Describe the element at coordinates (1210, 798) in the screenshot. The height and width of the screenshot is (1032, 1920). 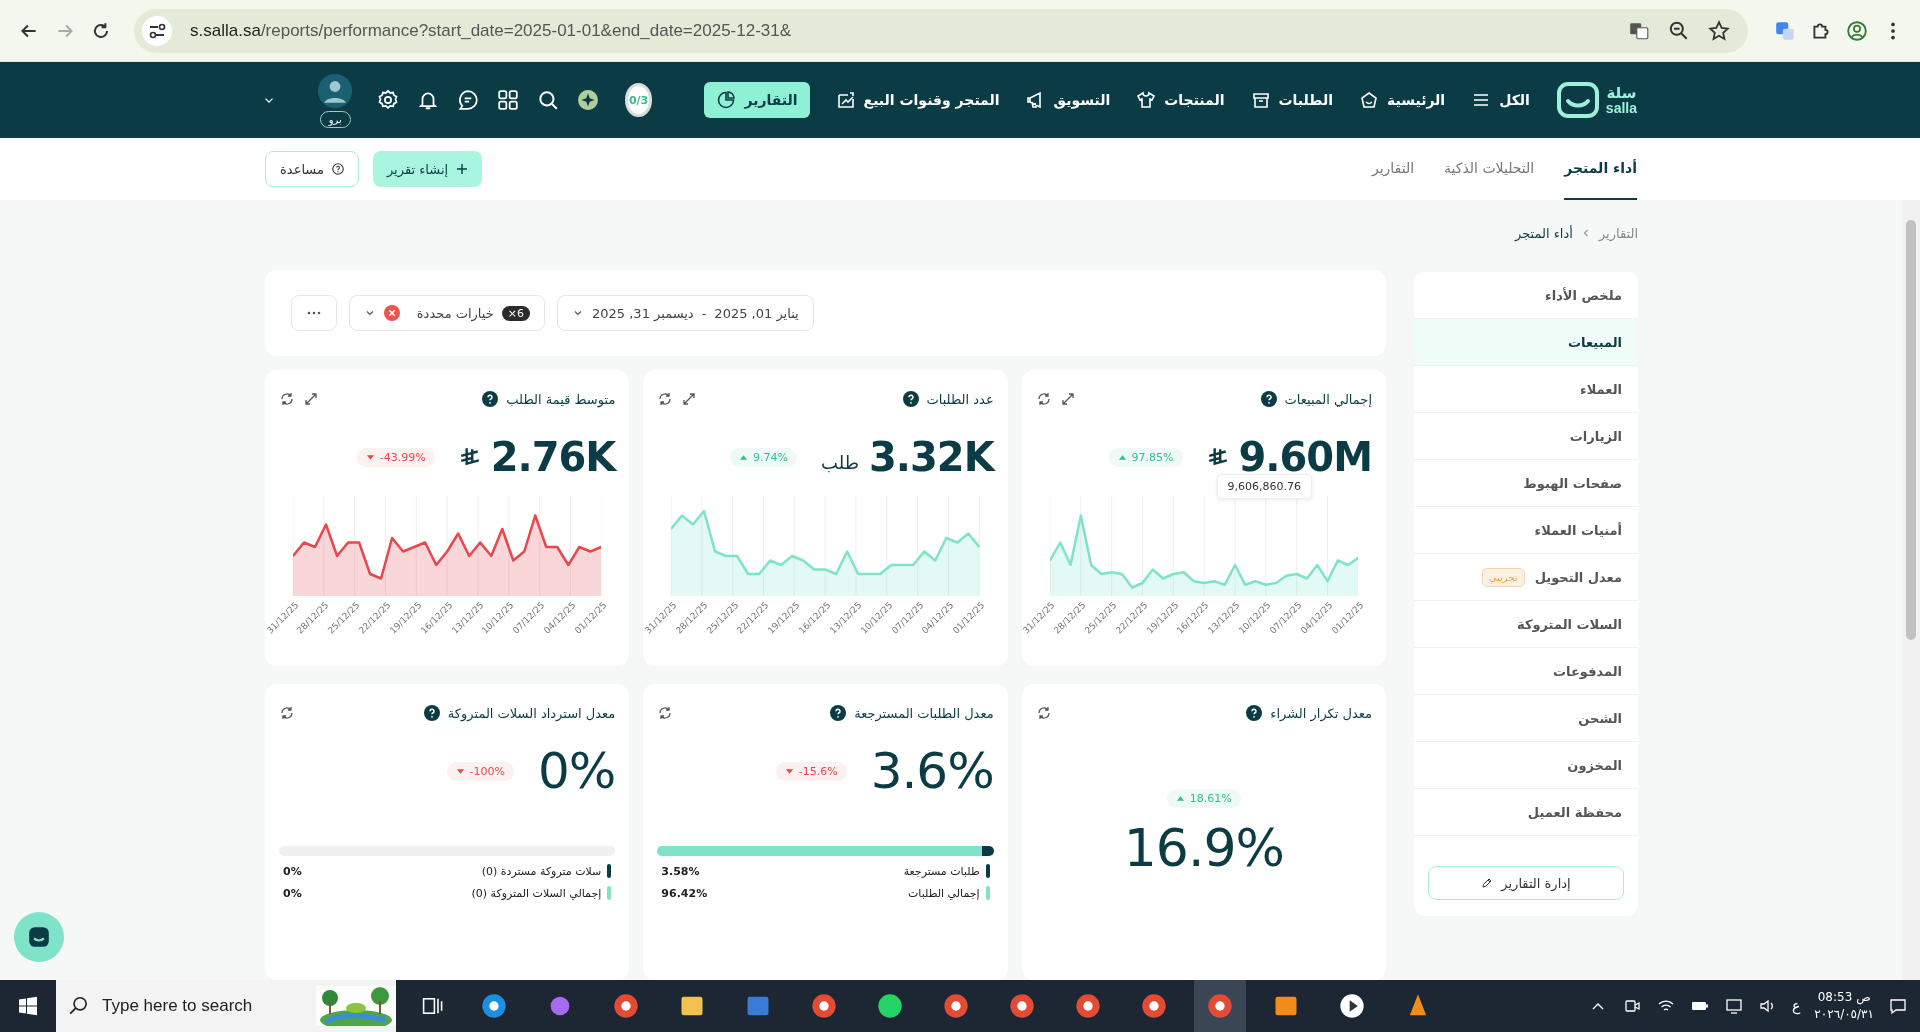
I see `change-value: 18.61%` at that location.